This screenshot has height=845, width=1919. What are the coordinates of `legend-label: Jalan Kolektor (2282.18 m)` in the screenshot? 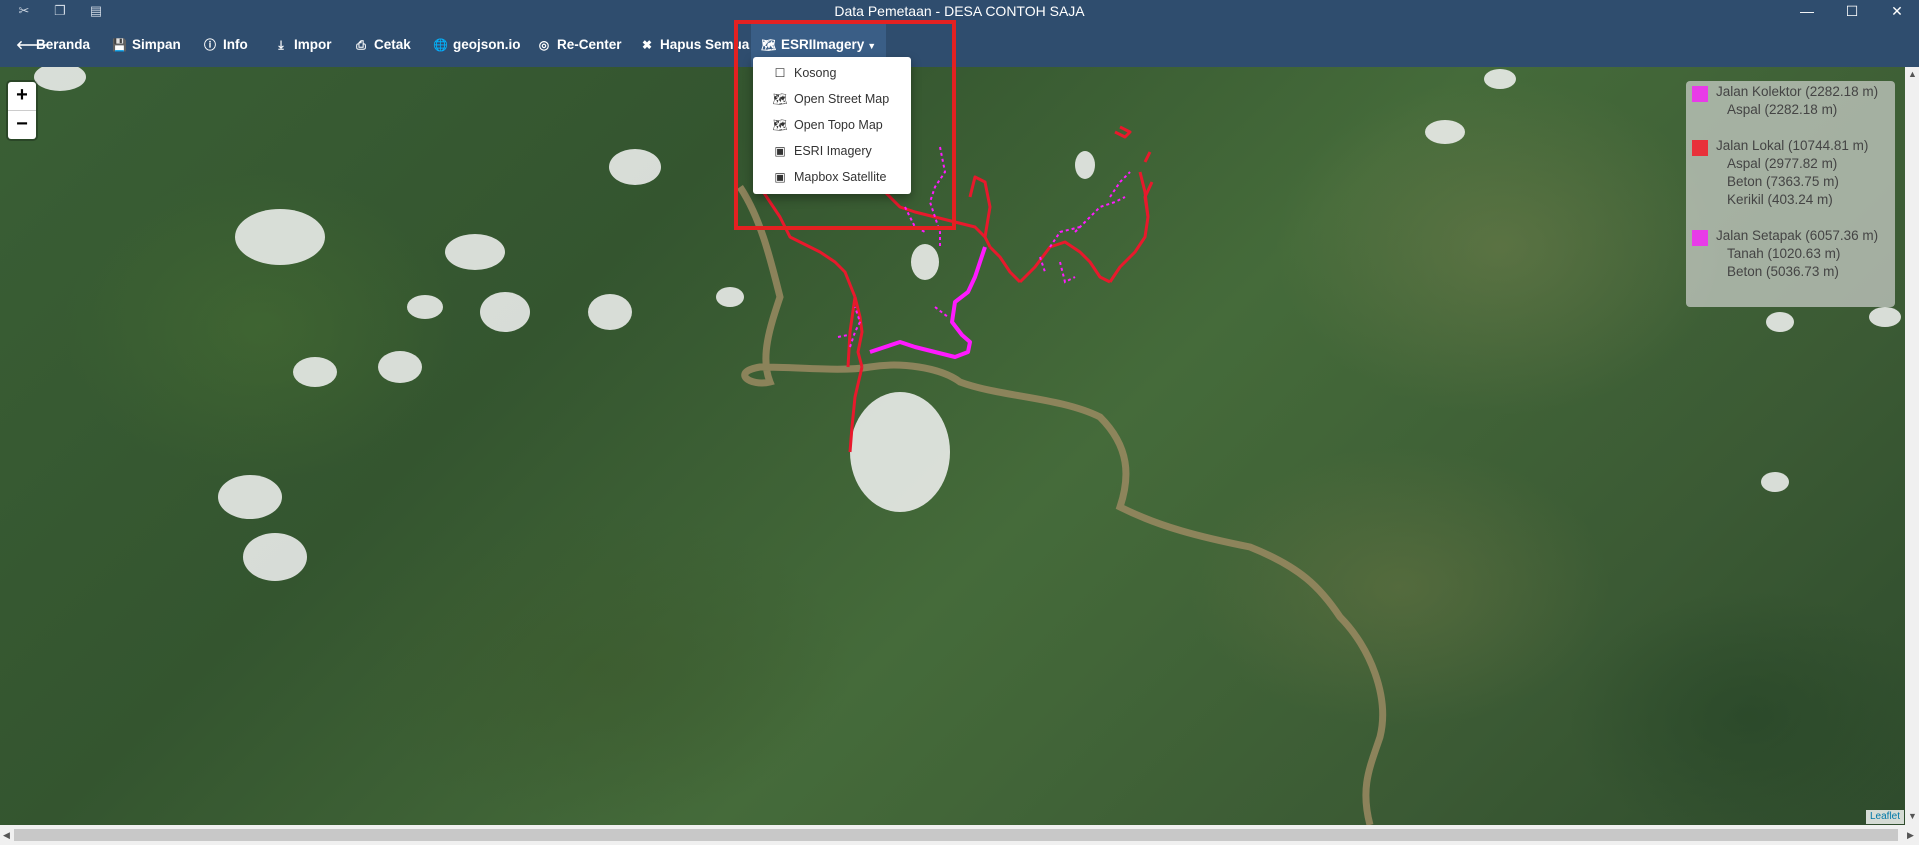 It's located at (1797, 91).